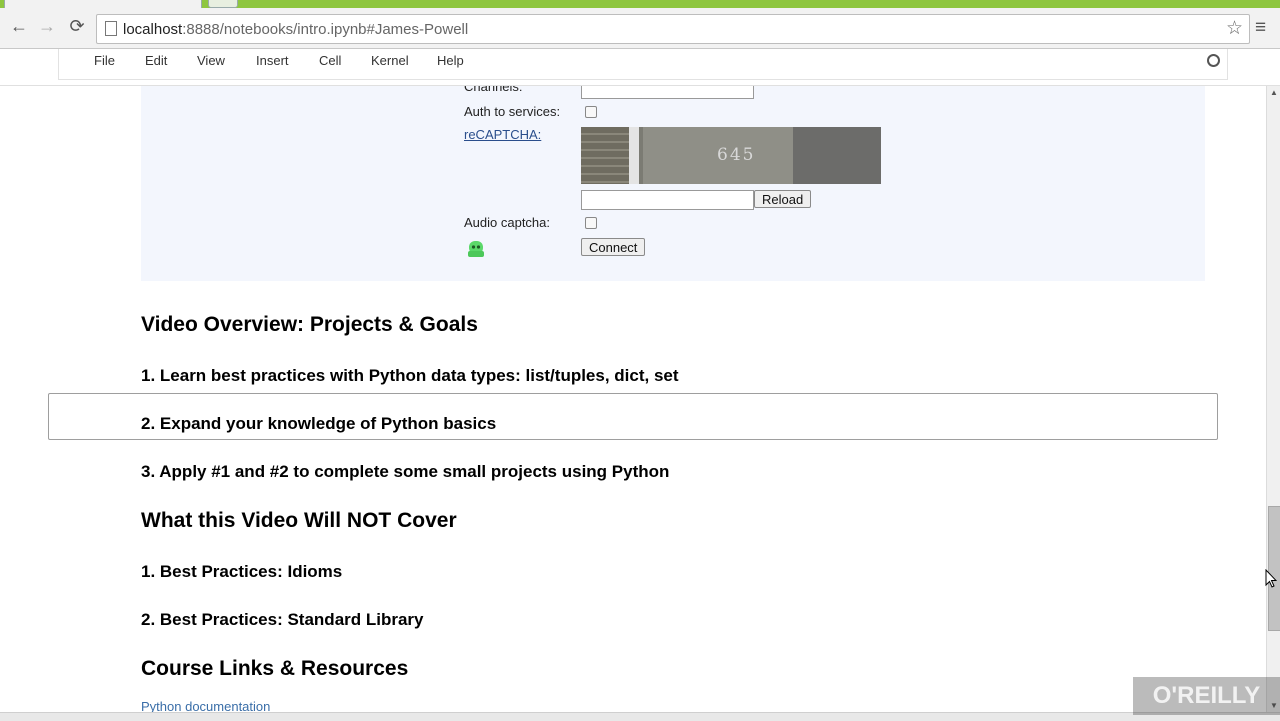 Image resolution: width=1280 pixels, height=721 pixels. I want to click on menu-cell: Cell, so click(330, 60).